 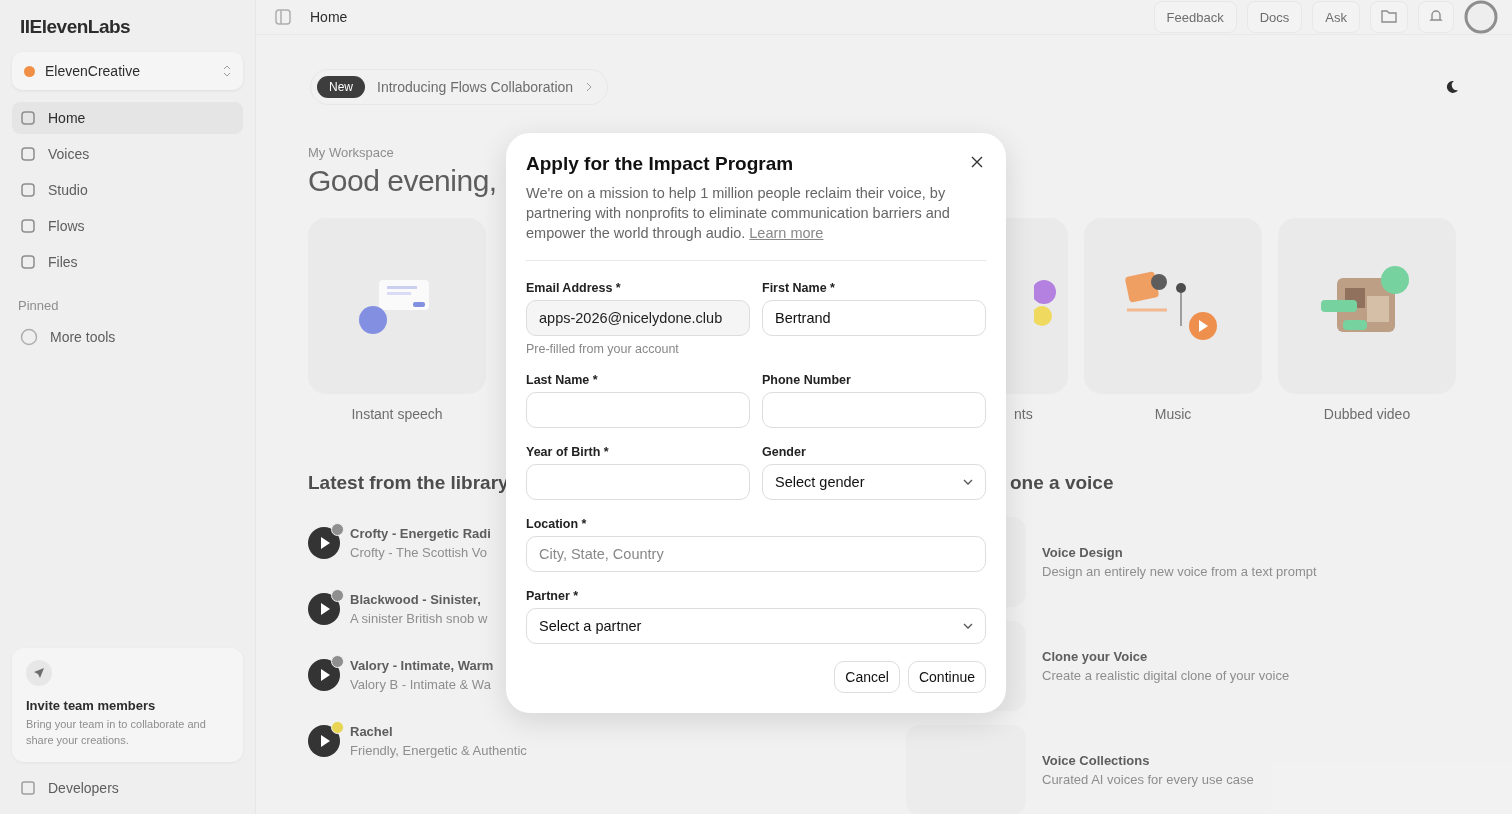 I want to click on dialog-button: Cancel, so click(x=867, y=677).